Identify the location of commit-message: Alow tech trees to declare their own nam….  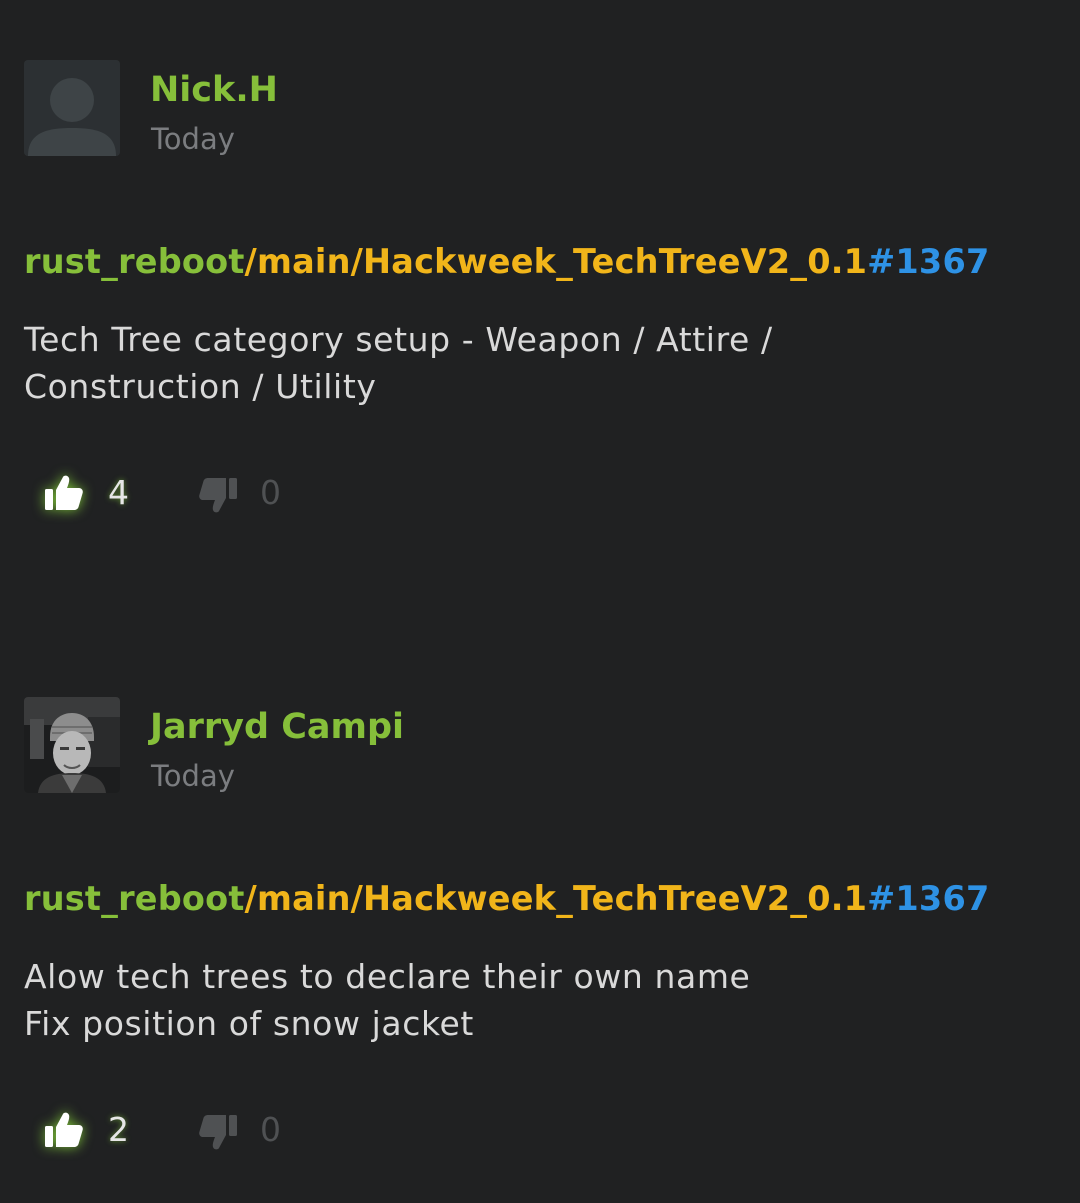
(539, 1000).